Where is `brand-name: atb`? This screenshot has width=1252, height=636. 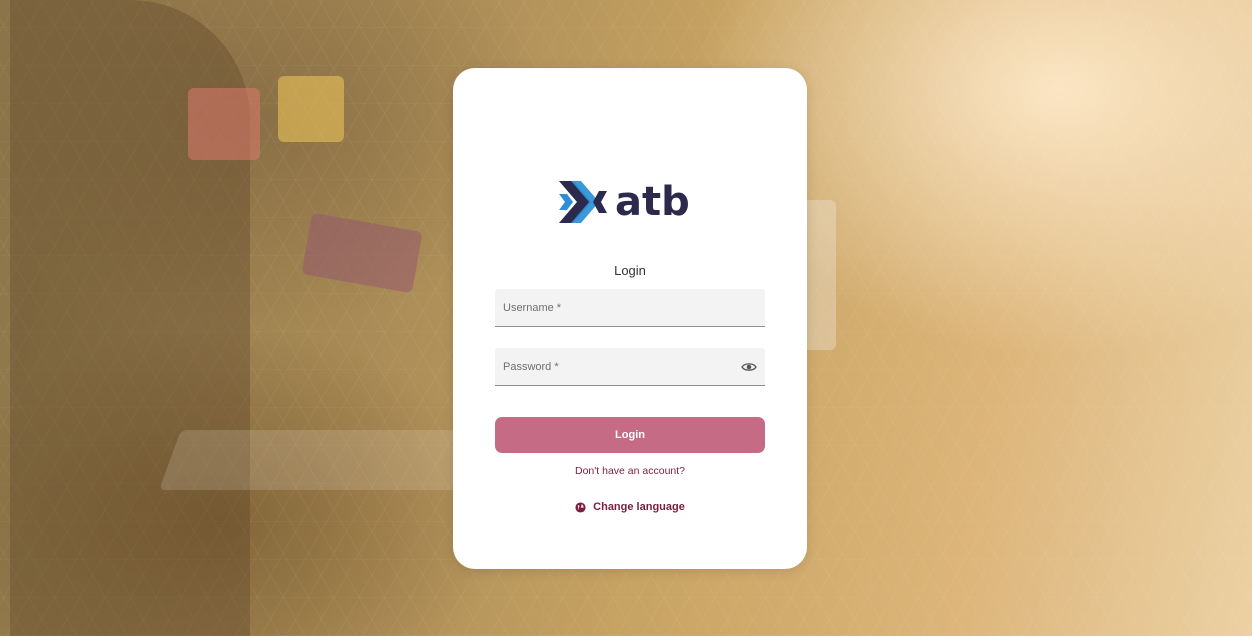 brand-name: atb is located at coordinates (652, 202).